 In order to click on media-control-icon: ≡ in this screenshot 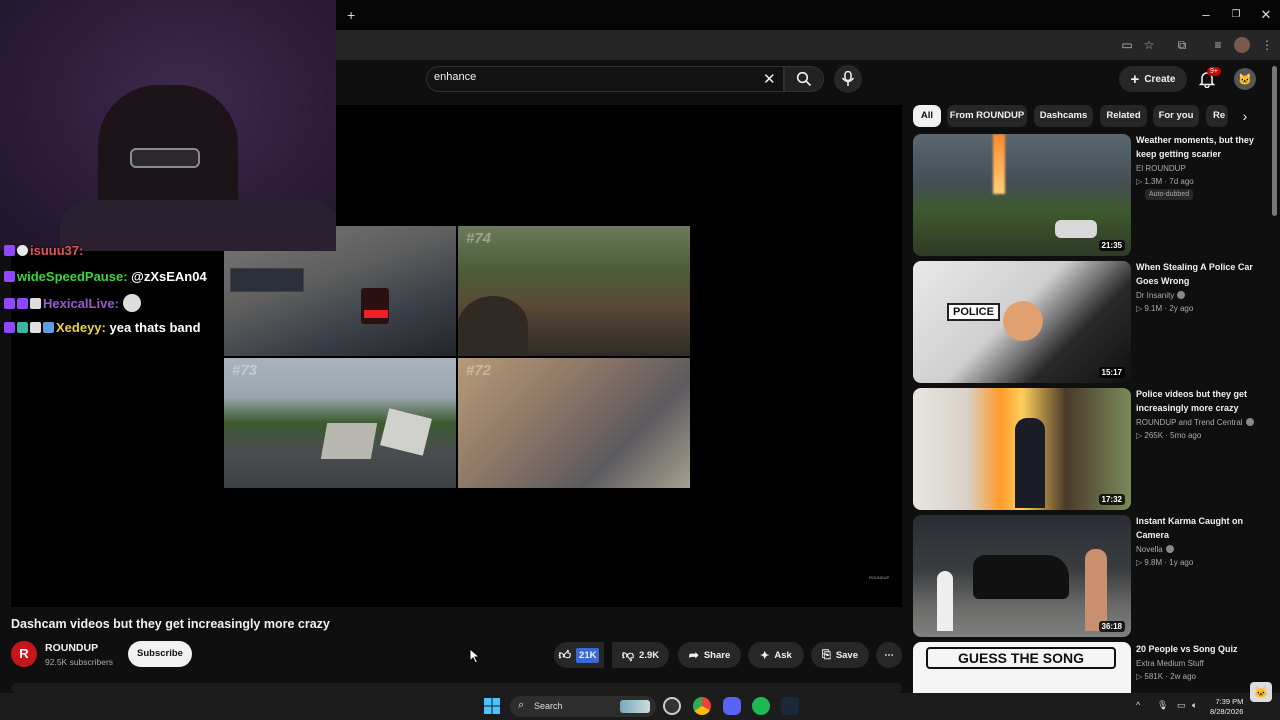, I will do `click(1218, 45)`.